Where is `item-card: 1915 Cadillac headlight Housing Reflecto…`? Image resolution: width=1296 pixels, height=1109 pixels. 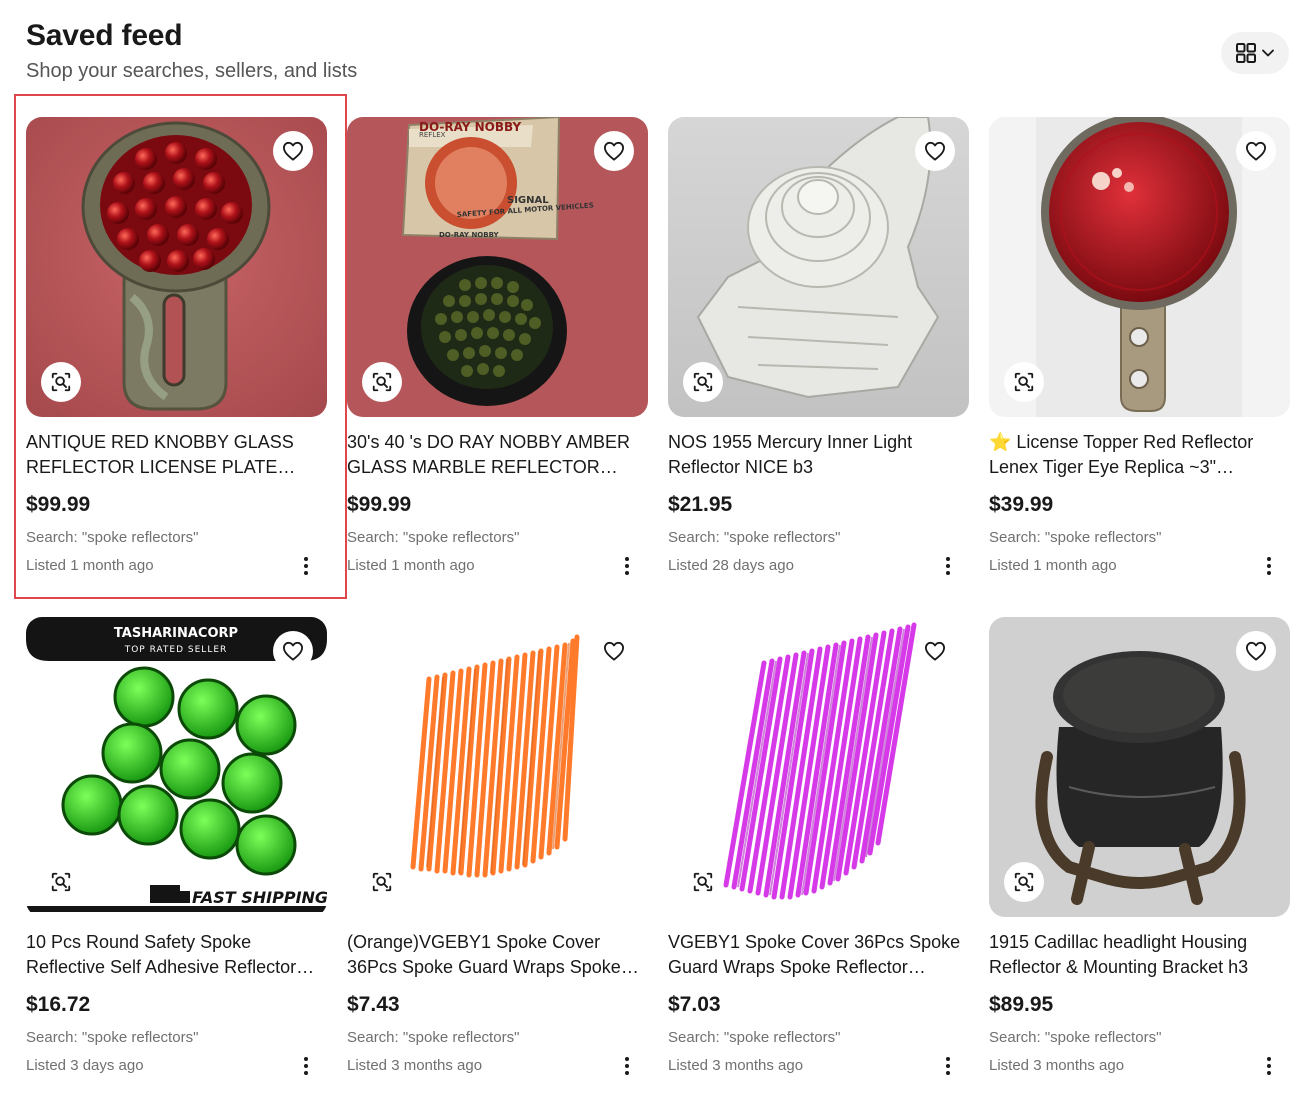
item-card: 1915 Cadillac headlight Housing Reflecto… is located at coordinates (1139, 857).